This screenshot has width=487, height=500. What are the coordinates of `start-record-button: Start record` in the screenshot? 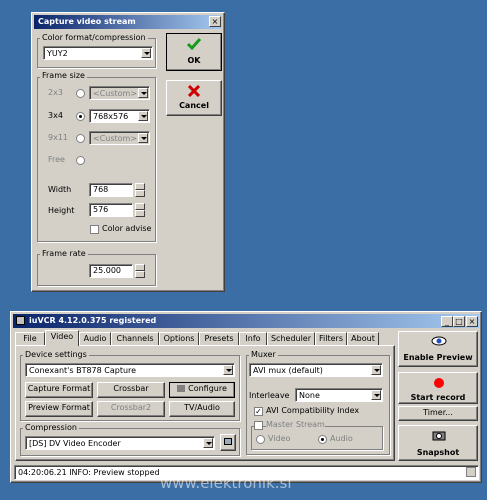 It's located at (438, 388).